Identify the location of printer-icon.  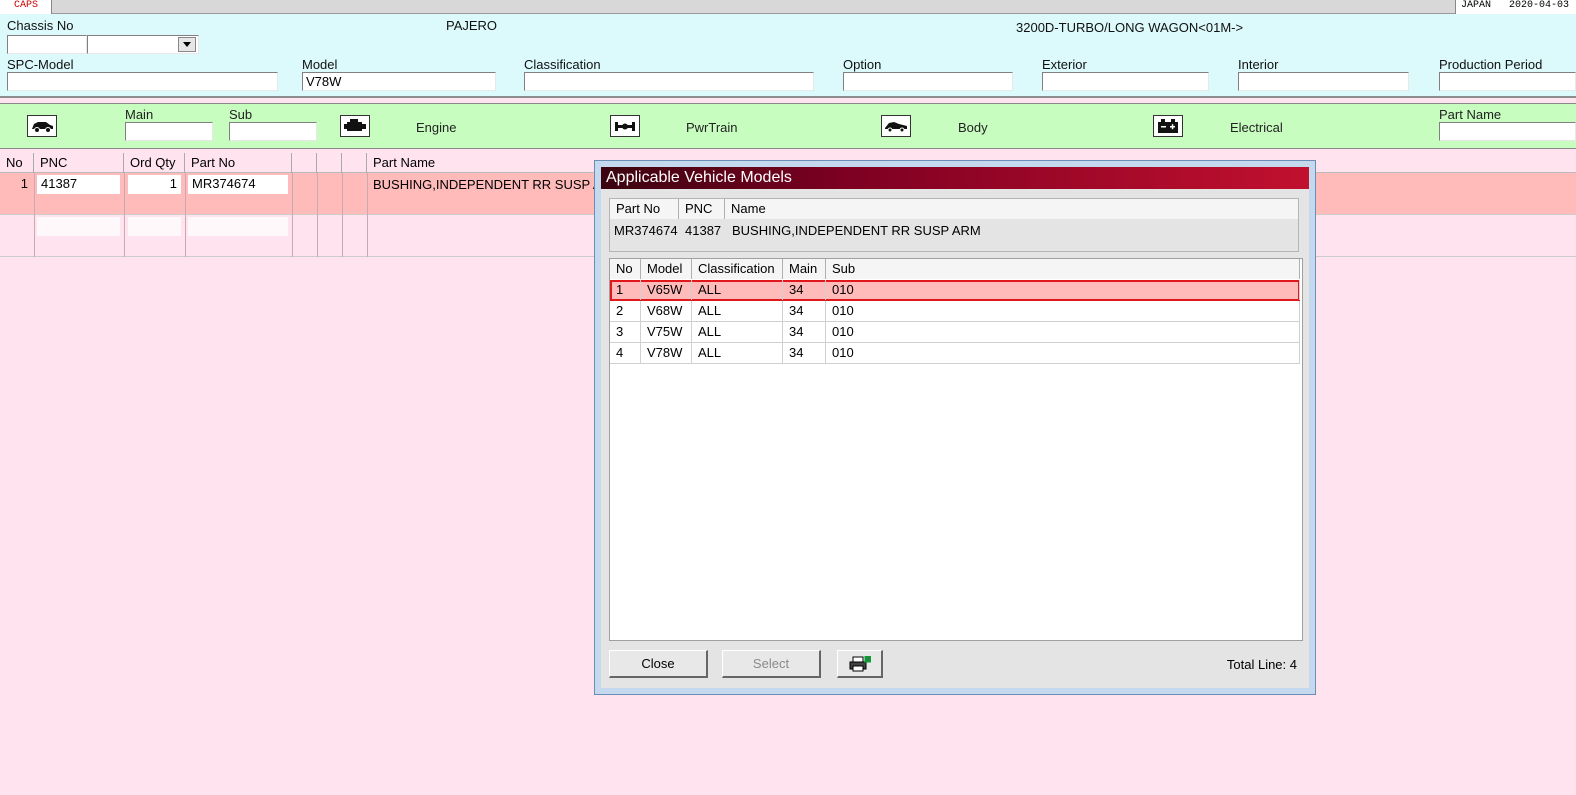
(860, 667).